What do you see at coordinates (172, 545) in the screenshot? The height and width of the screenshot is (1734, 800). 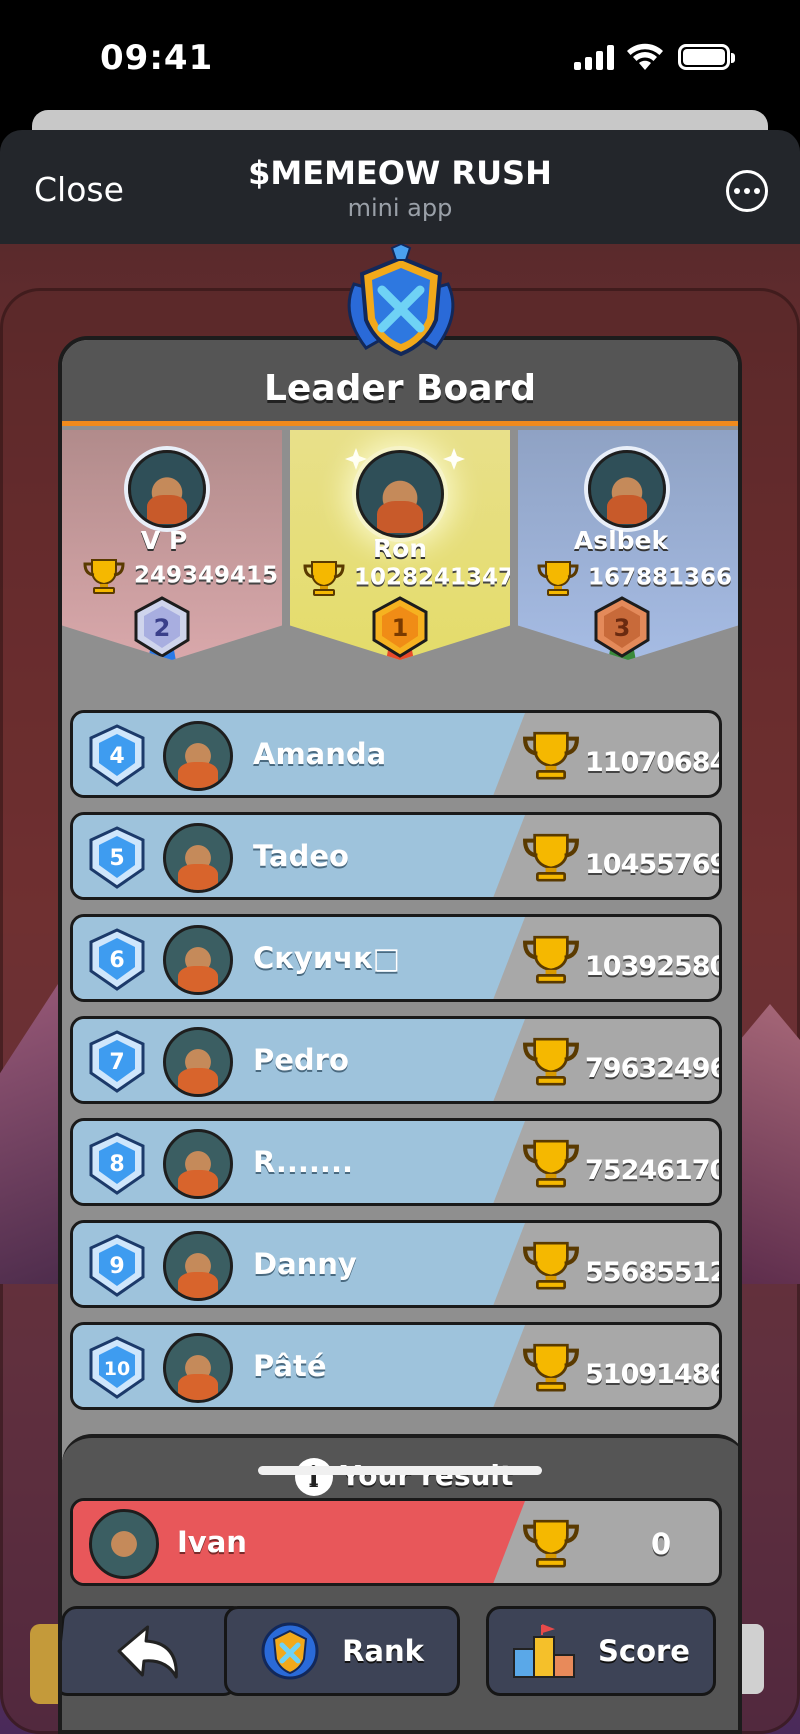 I see `podium-second: V P 249349415 2` at bounding box center [172, 545].